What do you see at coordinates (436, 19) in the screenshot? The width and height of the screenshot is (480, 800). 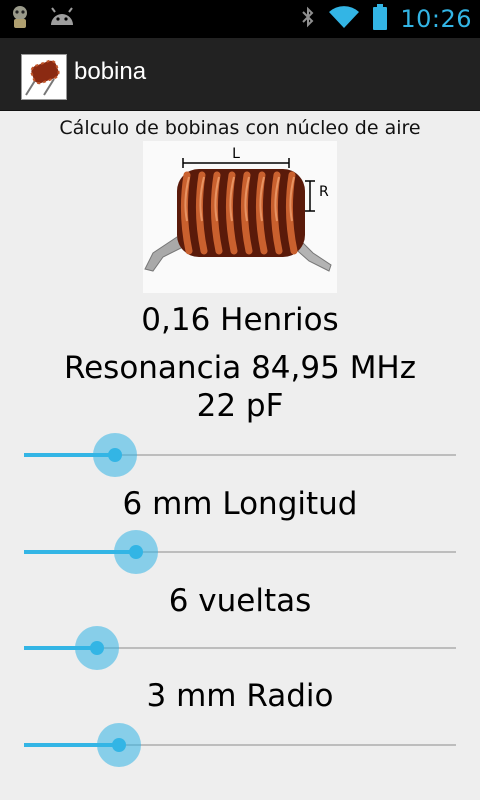 I see `clock: 10:26` at bounding box center [436, 19].